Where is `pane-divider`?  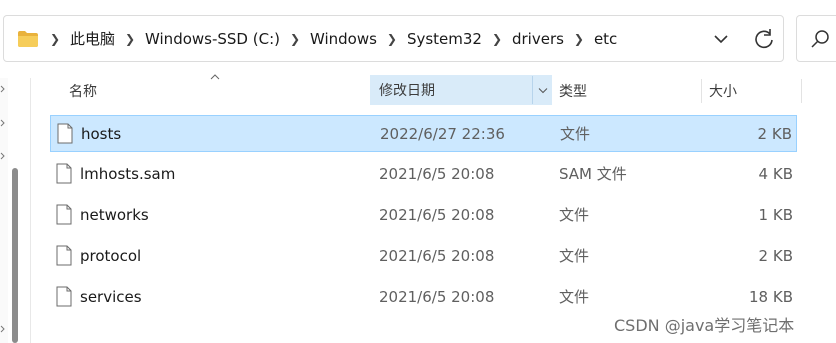 pane-divider is located at coordinates (30, 210).